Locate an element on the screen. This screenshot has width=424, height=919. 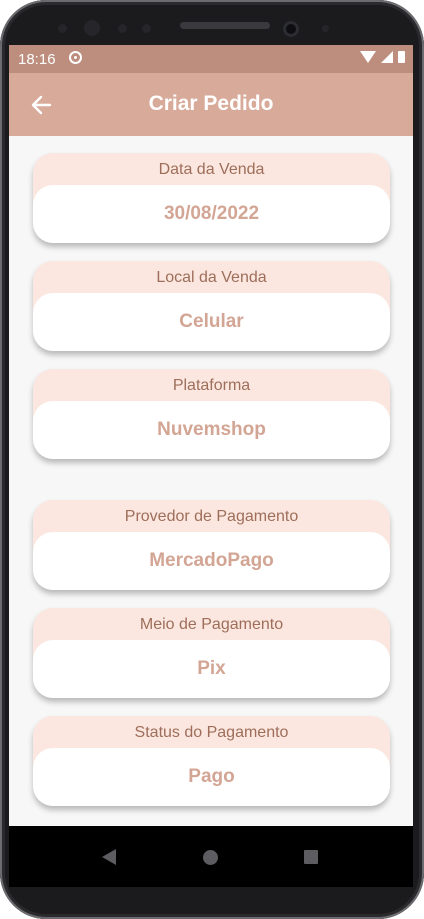
earpiece-speaker is located at coordinates (225, 25).